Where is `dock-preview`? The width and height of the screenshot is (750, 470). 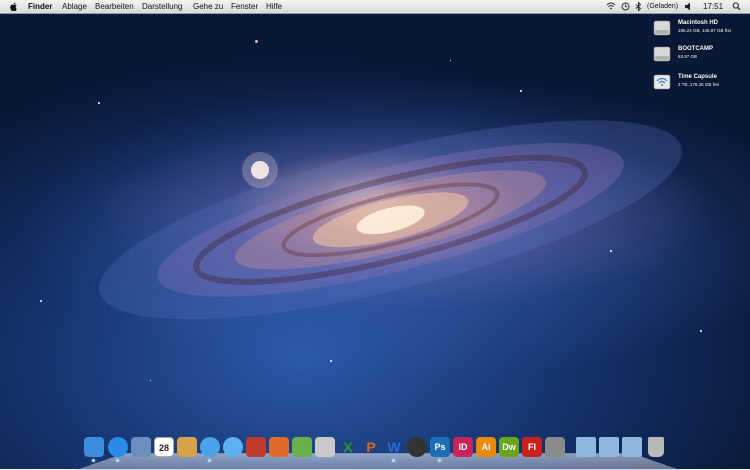 dock-preview is located at coordinates (141, 447).